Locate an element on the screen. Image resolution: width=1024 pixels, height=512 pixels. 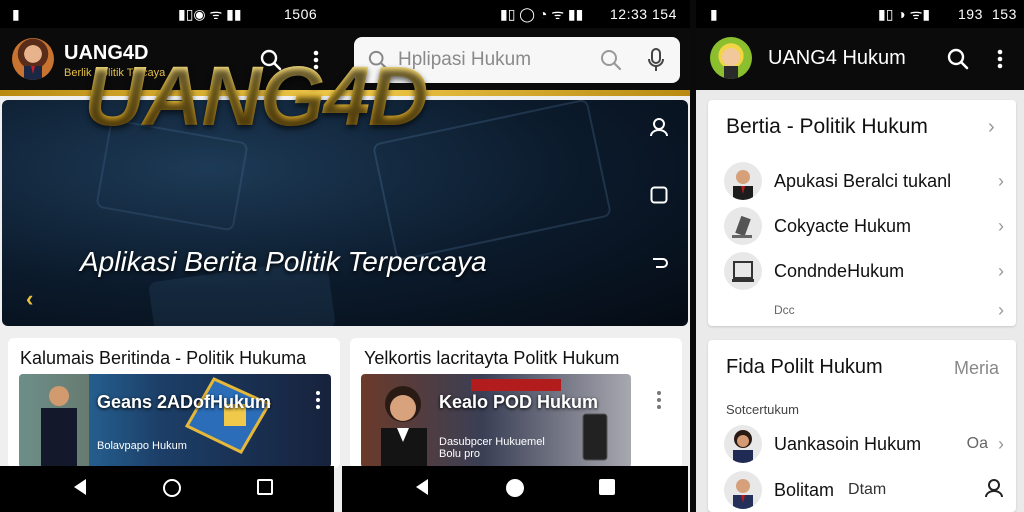
panel-heading: Fida Polilt Hukum is located at coordinates (804, 367).